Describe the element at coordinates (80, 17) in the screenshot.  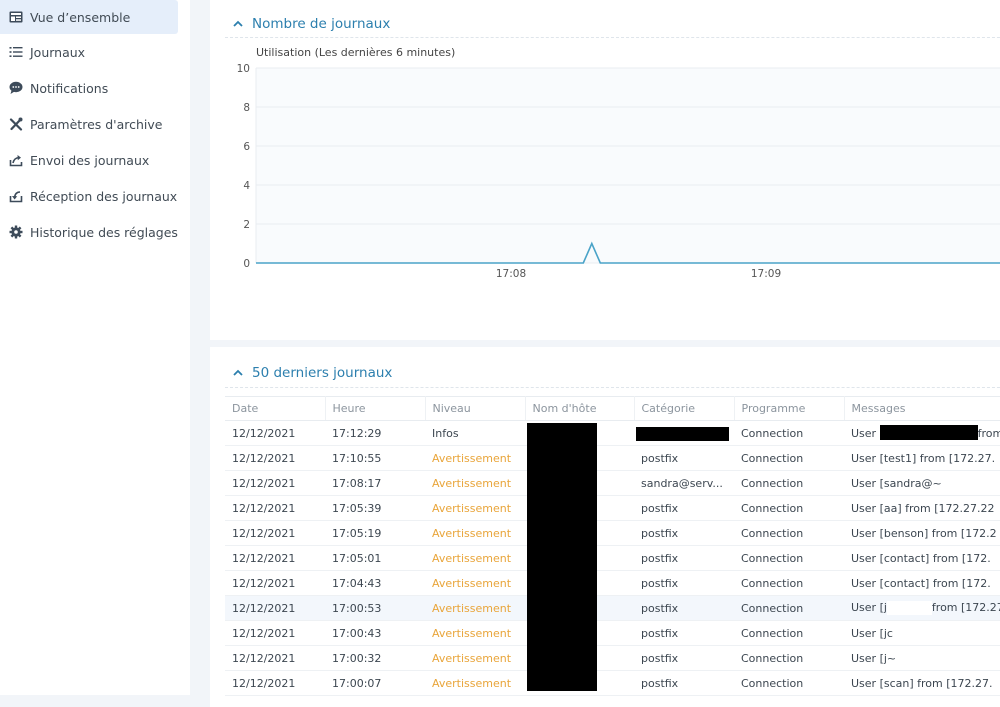
I see `sidebar-item-label: Vue d’ensemble` at that location.